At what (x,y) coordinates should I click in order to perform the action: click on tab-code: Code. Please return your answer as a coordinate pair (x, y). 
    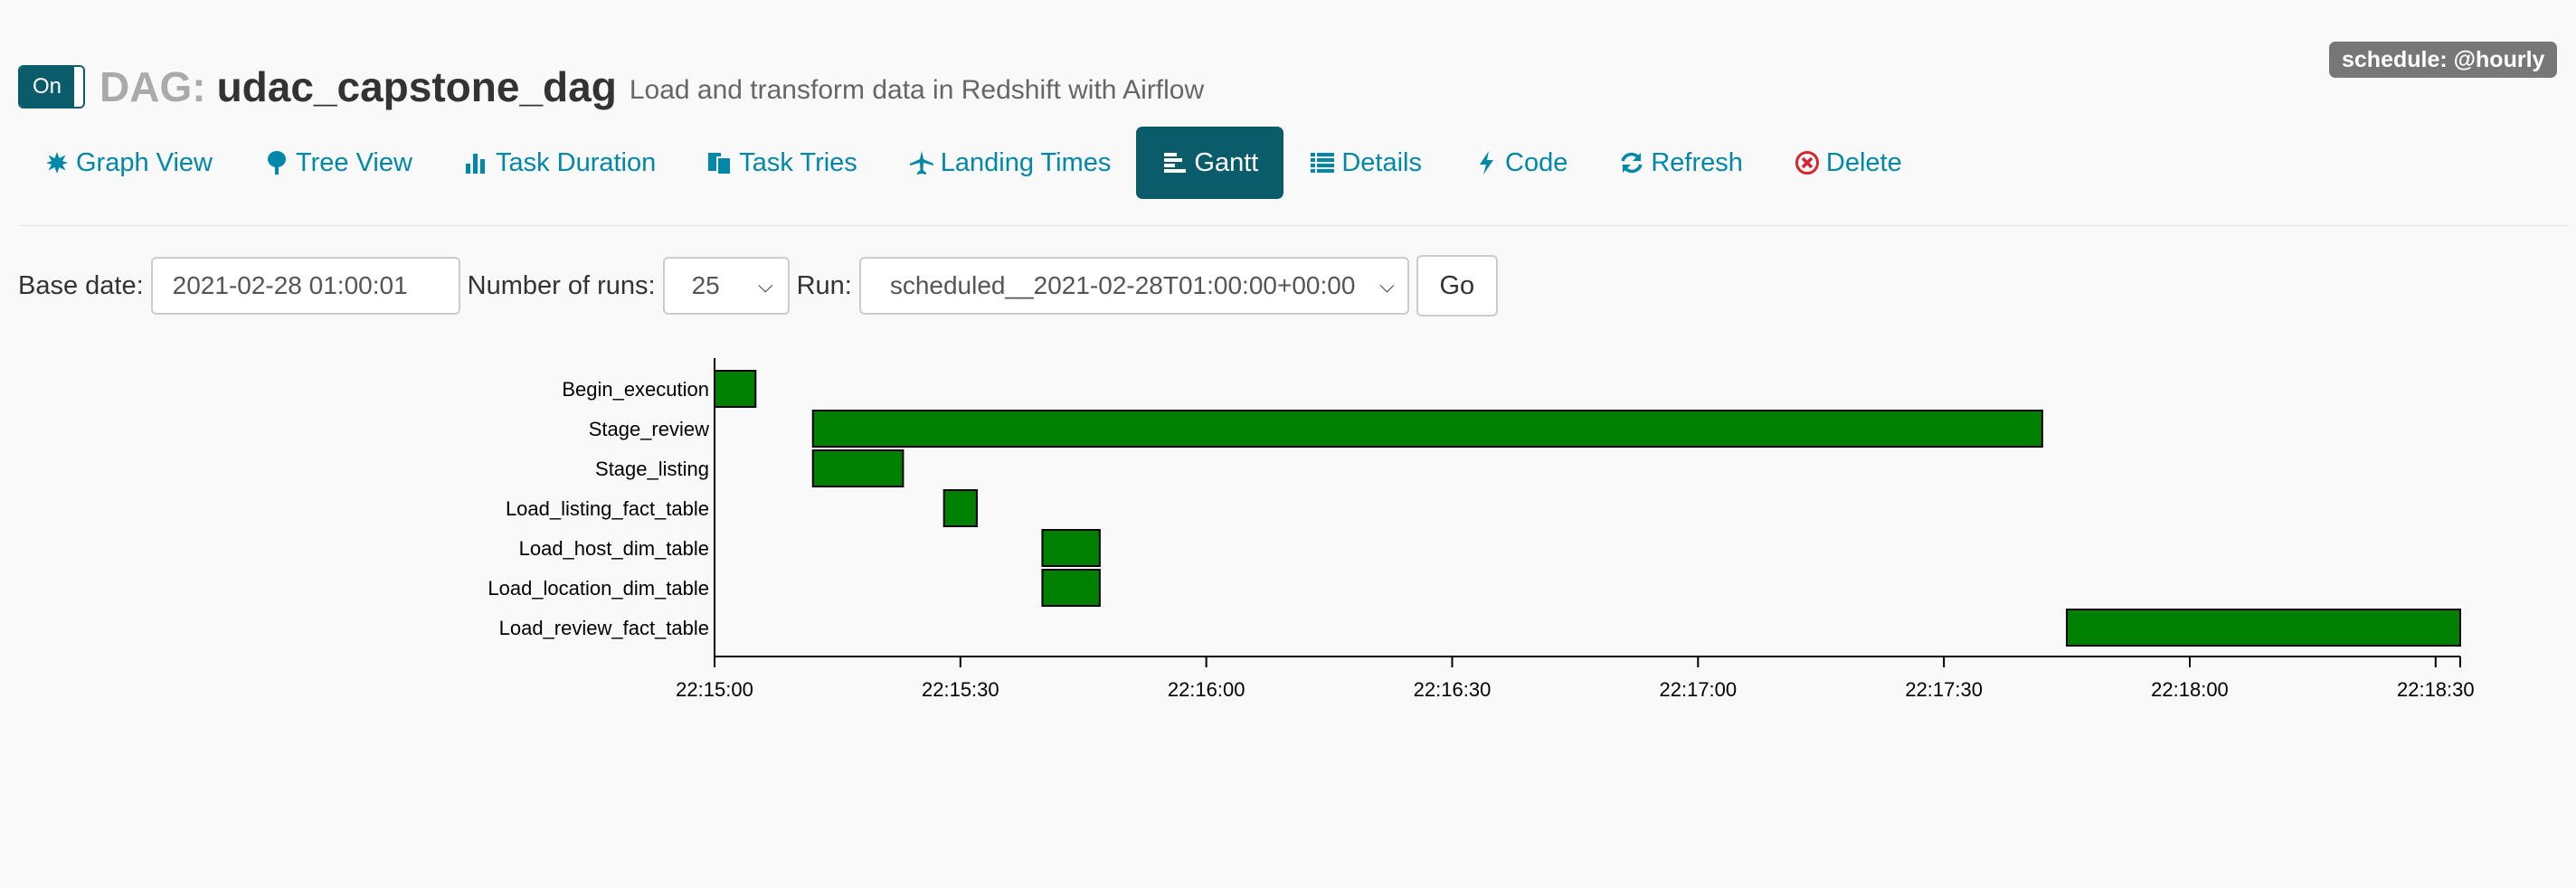
    Looking at the image, I should click on (1520, 163).